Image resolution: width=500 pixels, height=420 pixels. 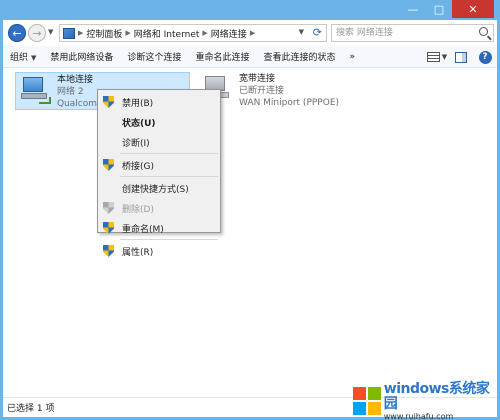 I want to click on close-button: ✕, so click(x=473, y=9).